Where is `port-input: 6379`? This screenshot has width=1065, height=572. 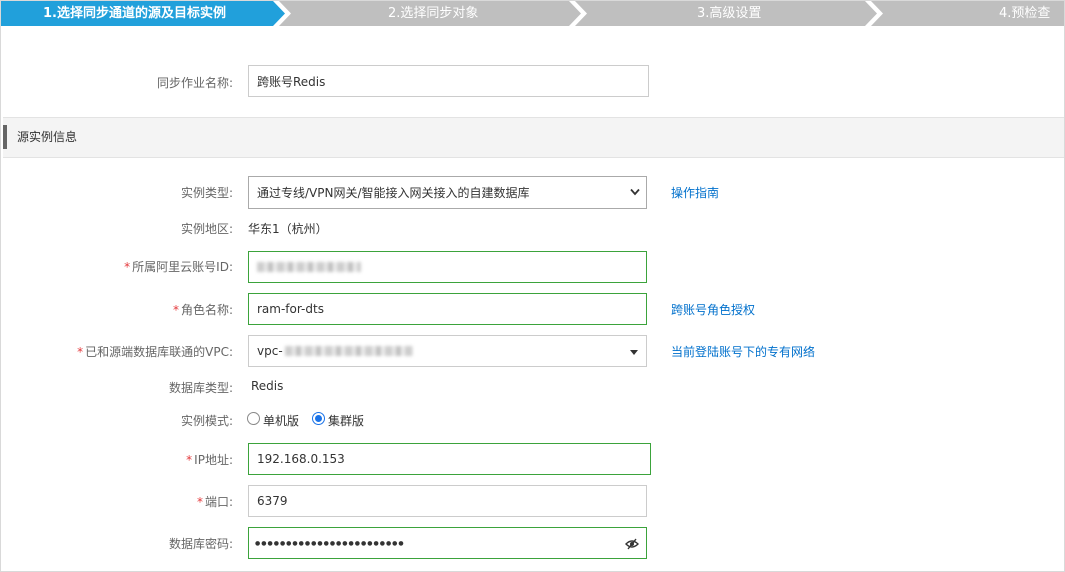 port-input: 6379 is located at coordinates (447, 501).